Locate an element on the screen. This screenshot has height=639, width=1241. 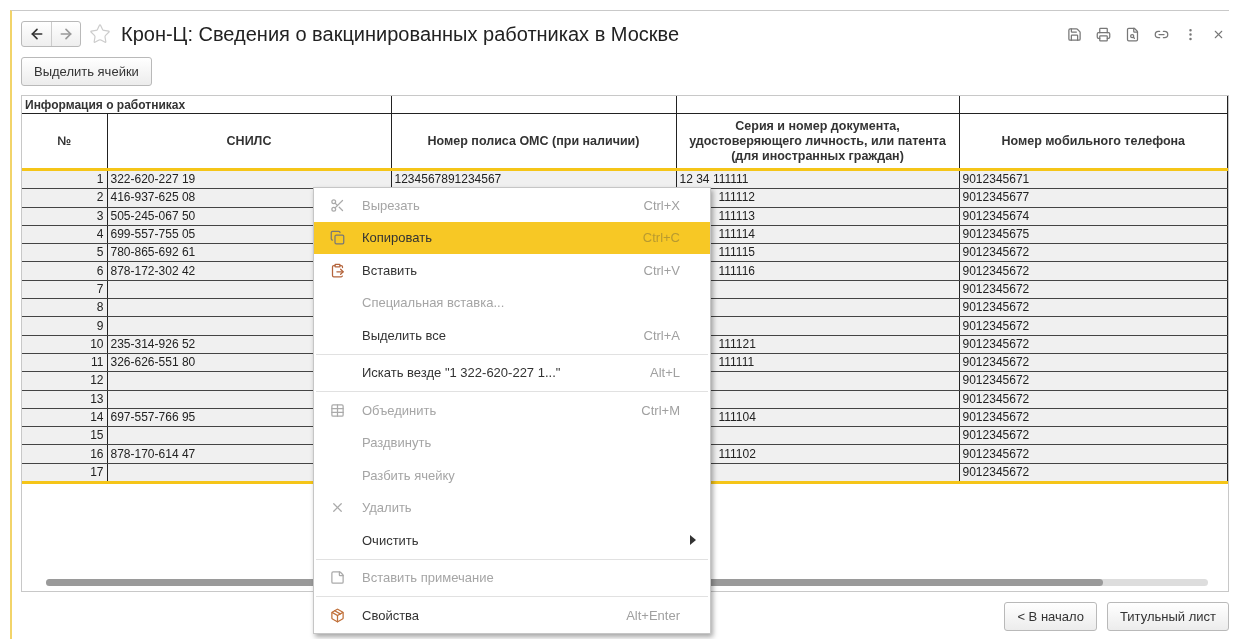
menu-item: Свойства Alt+Enter is located at coordinates (512, 615).